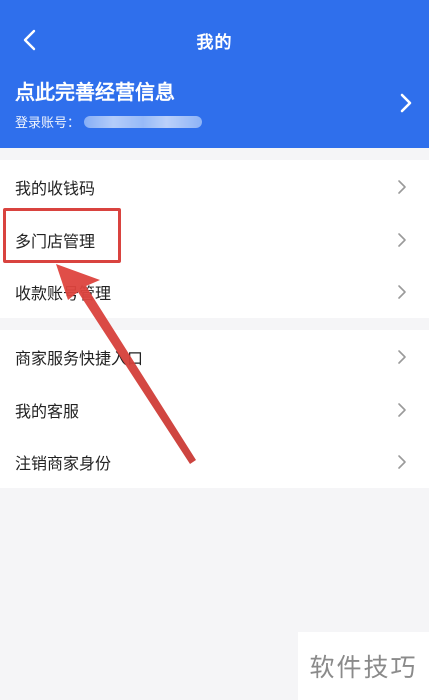  I want to click on profile-card: 点此完善经营信息 登录账号：, so click(214, 104).